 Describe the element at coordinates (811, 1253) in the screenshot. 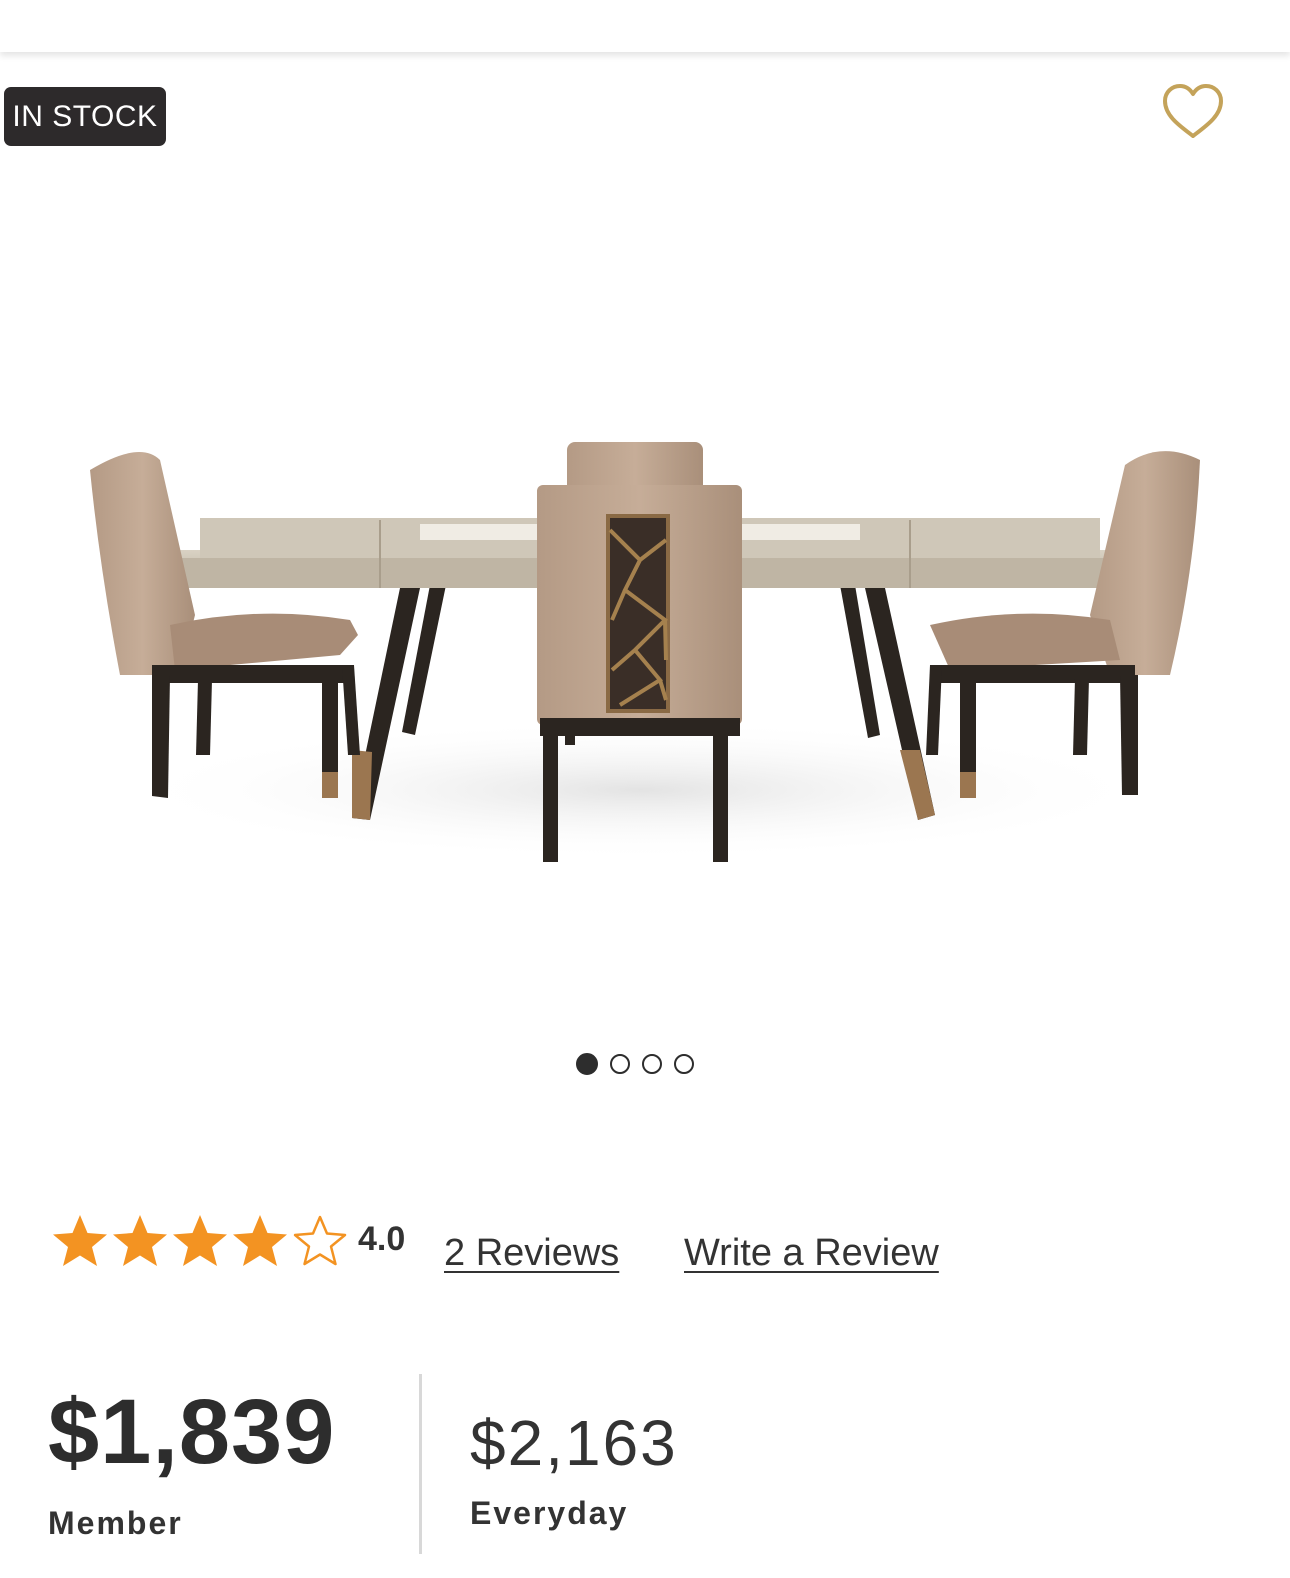

I see `write-review-link: Write a Review` at that location.